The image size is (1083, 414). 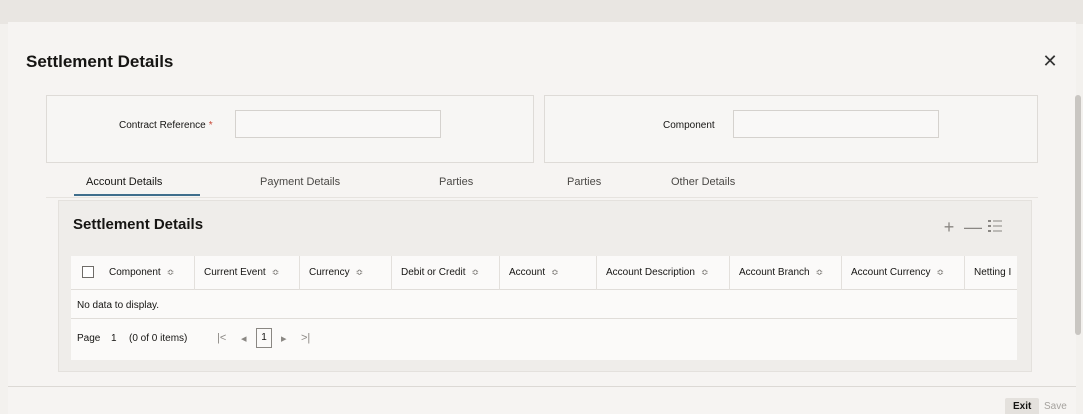 I want to click on minus-icon: —, so click(x=973, y=227).